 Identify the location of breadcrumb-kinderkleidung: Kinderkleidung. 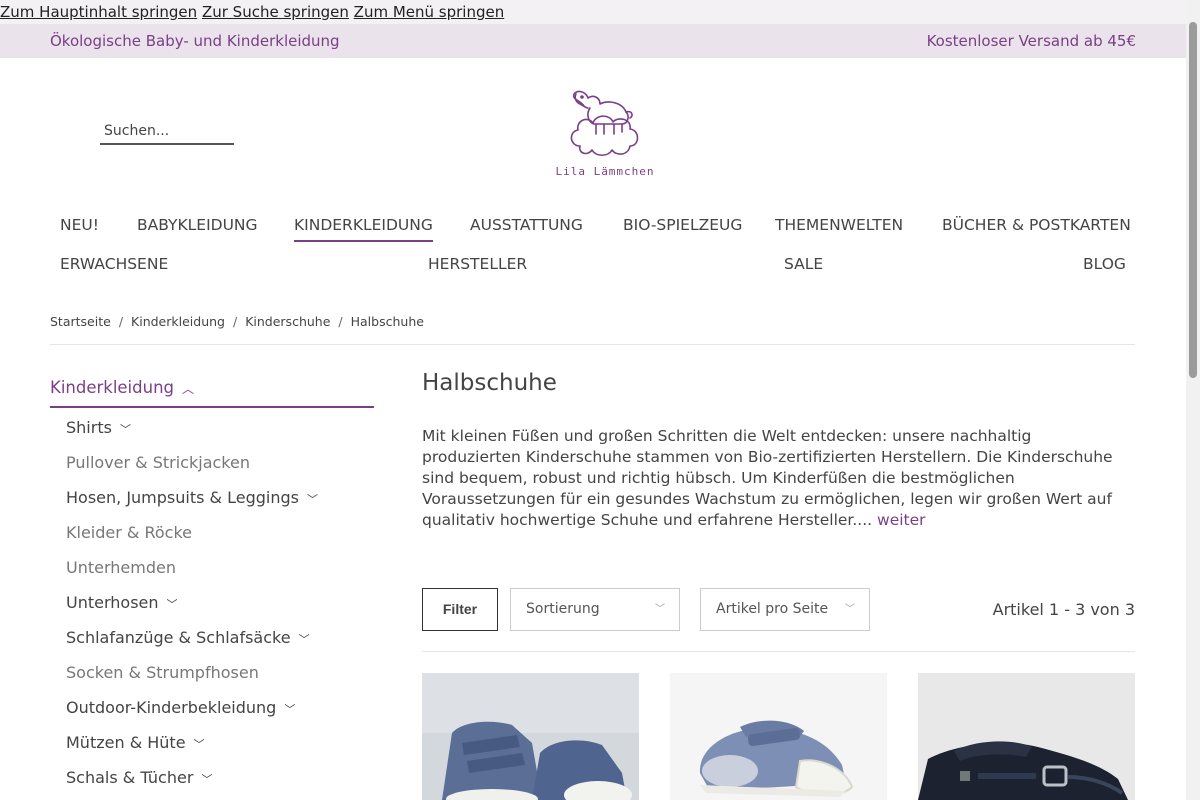
(178, 321).